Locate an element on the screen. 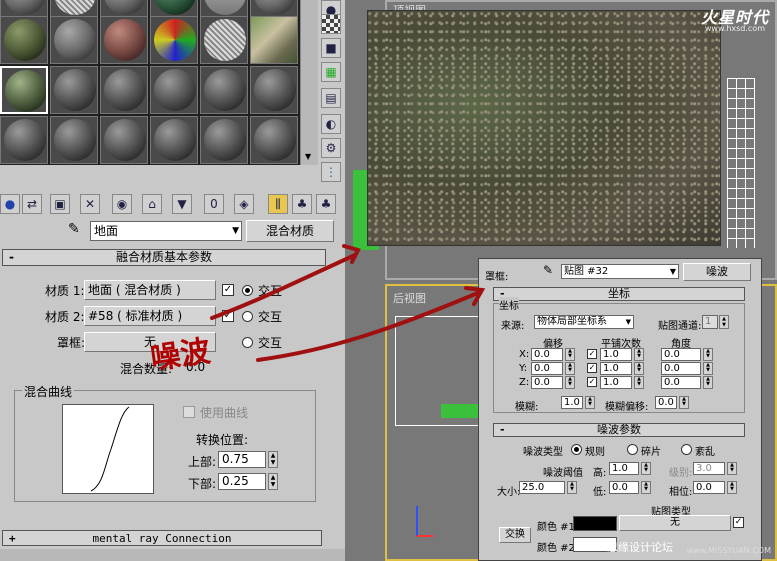 This screenshot has width=777, height=561. watermark: 思缘设计论坛 is located at coordinates (640, 547).